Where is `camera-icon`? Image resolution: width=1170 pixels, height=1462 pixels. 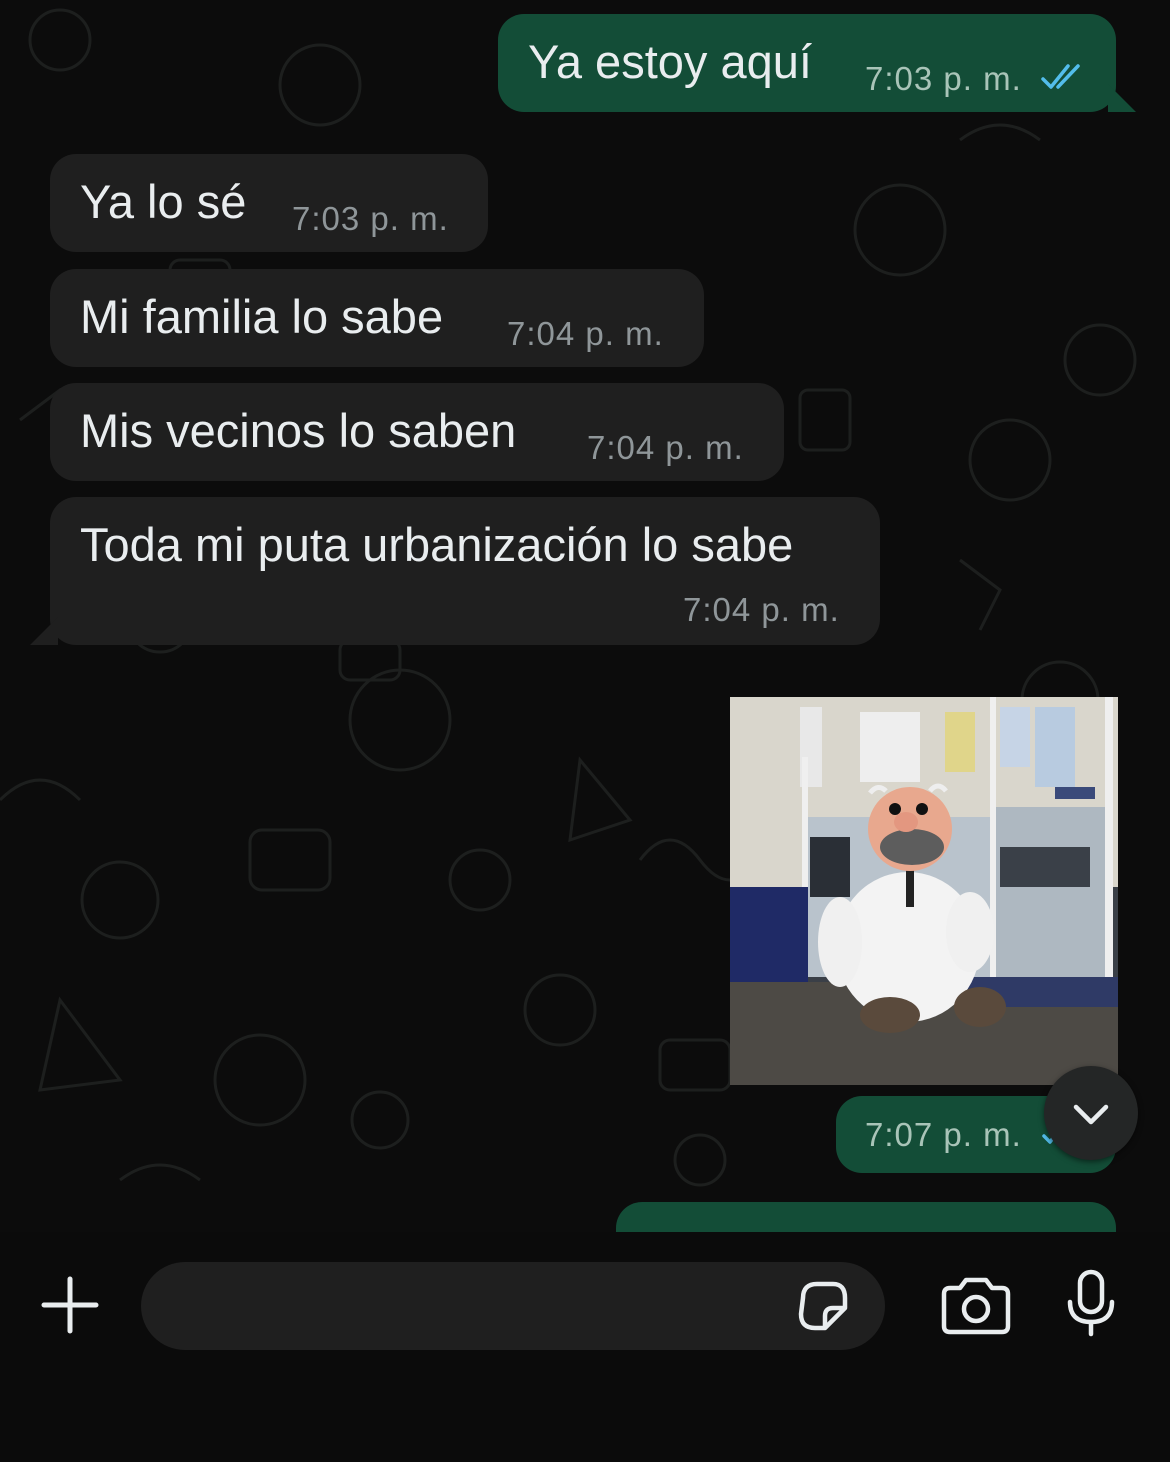 camera-icon is located at coordinates (976, 1306).